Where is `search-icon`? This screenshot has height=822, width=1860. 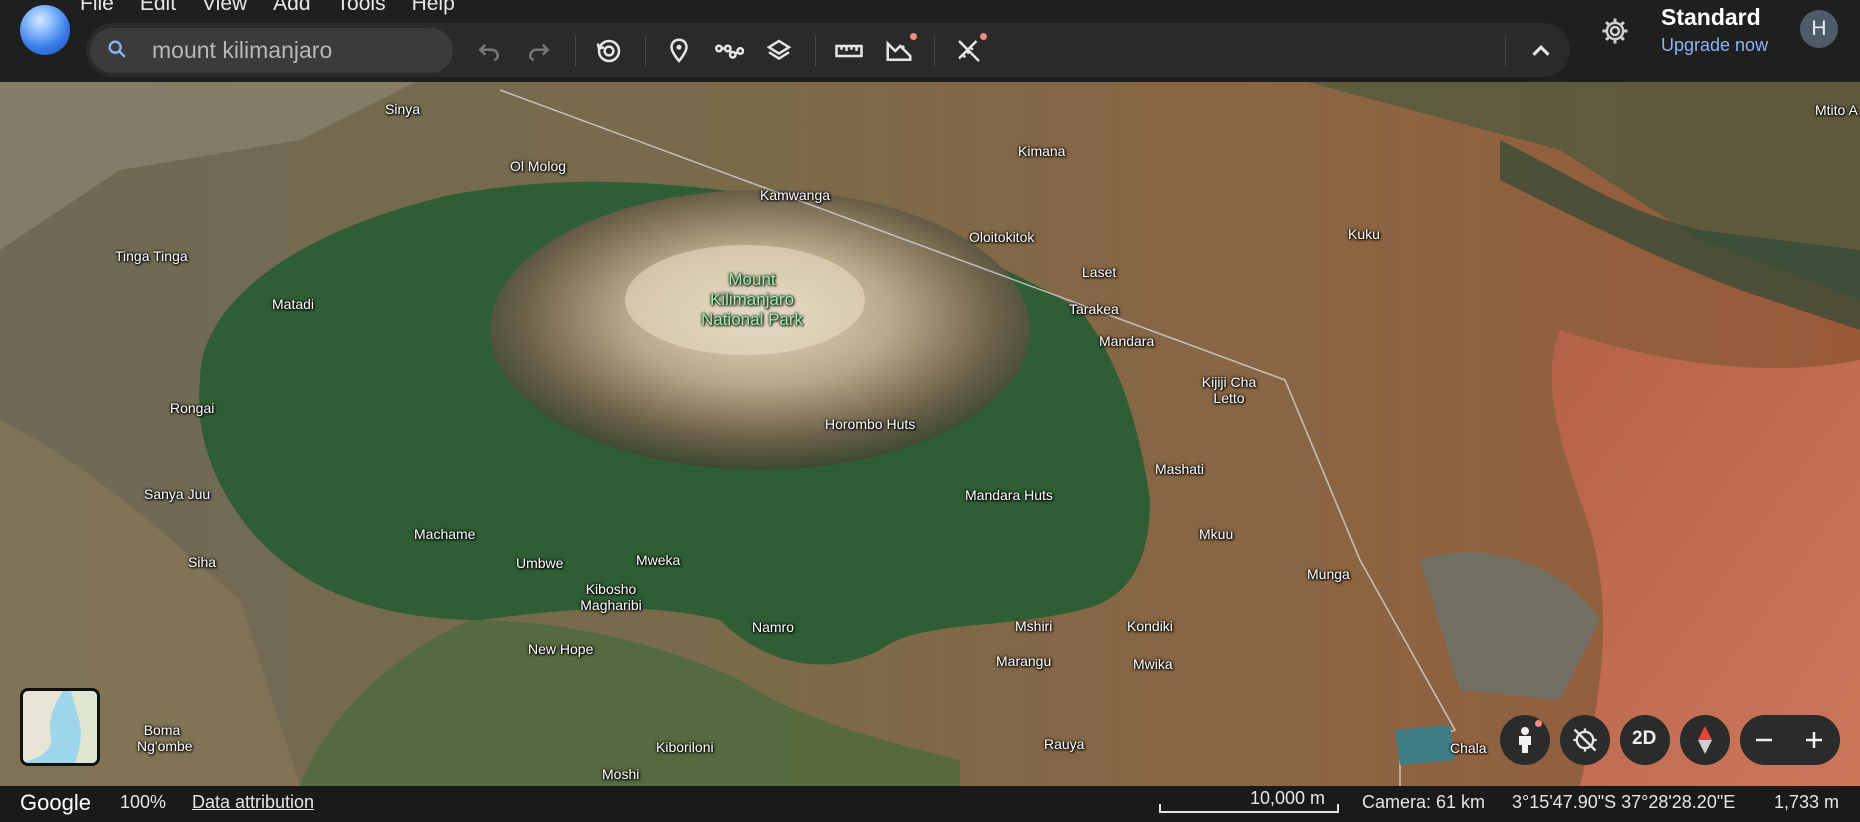 search-icon is located at coordinates (117, 49).